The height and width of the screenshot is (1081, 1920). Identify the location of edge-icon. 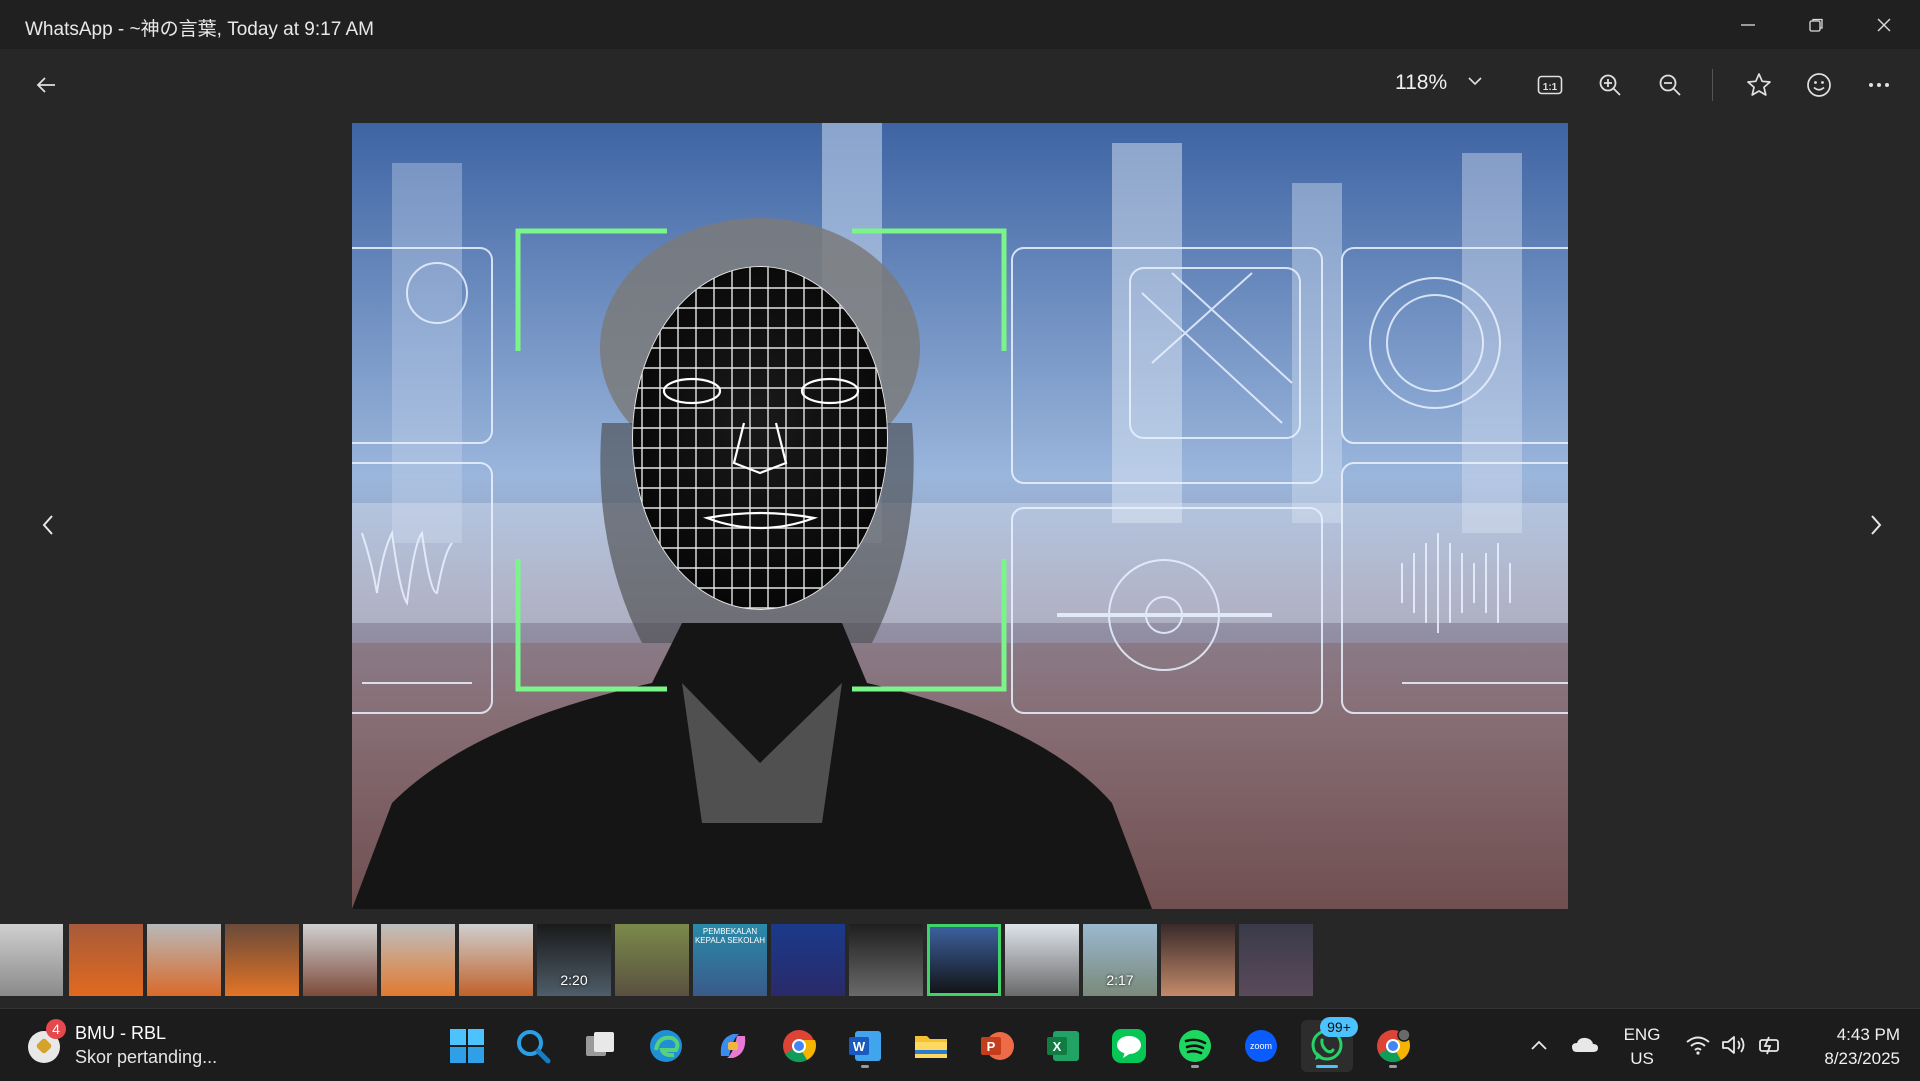
(666, 1046).